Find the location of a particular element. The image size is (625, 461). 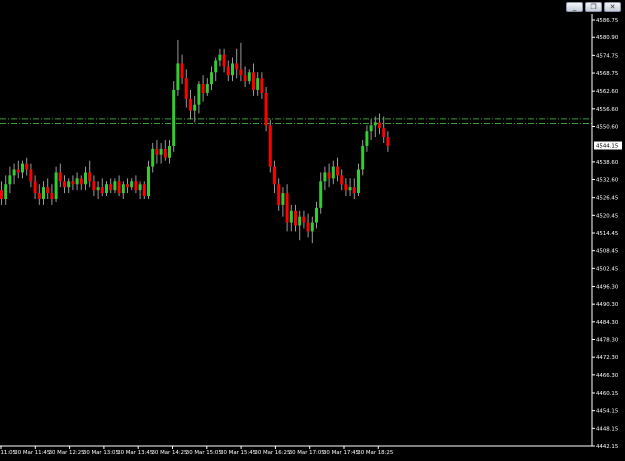

price-tick-label: 4490.30 is located at coordinates (607, 305).